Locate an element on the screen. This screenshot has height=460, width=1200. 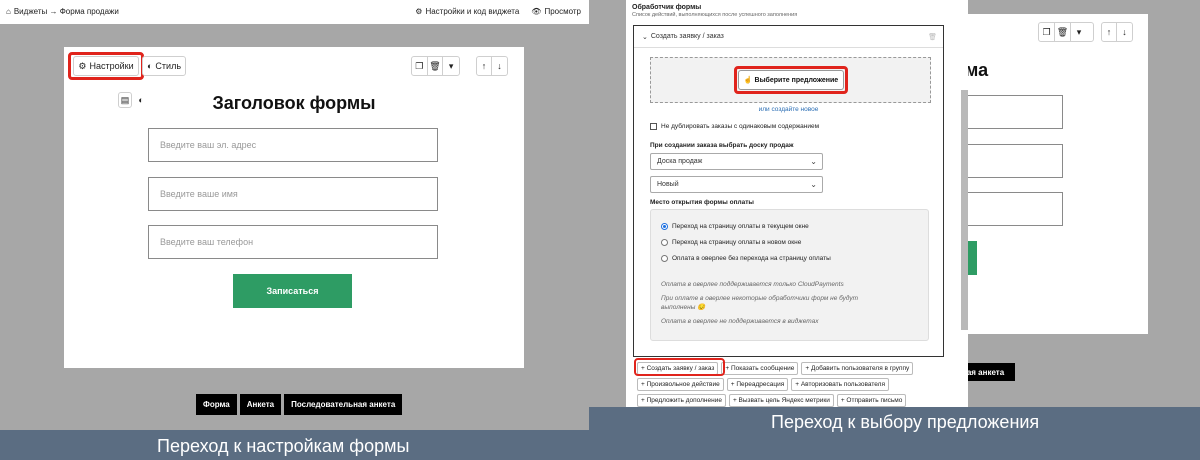
gear-icon: ⚙ is located at coordinates (419, 11).